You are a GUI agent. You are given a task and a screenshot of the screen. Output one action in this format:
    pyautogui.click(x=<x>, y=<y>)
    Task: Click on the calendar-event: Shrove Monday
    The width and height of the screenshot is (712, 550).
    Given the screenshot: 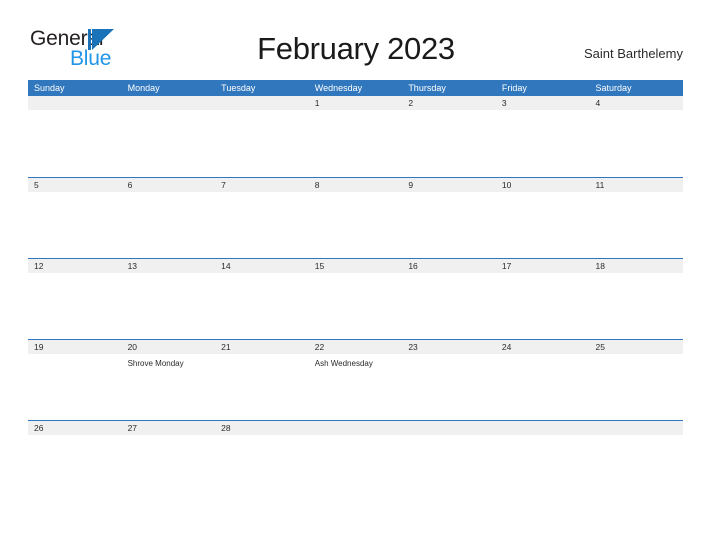 What is the action you would take?
    pyautogui.click(x=155, y=363)
    